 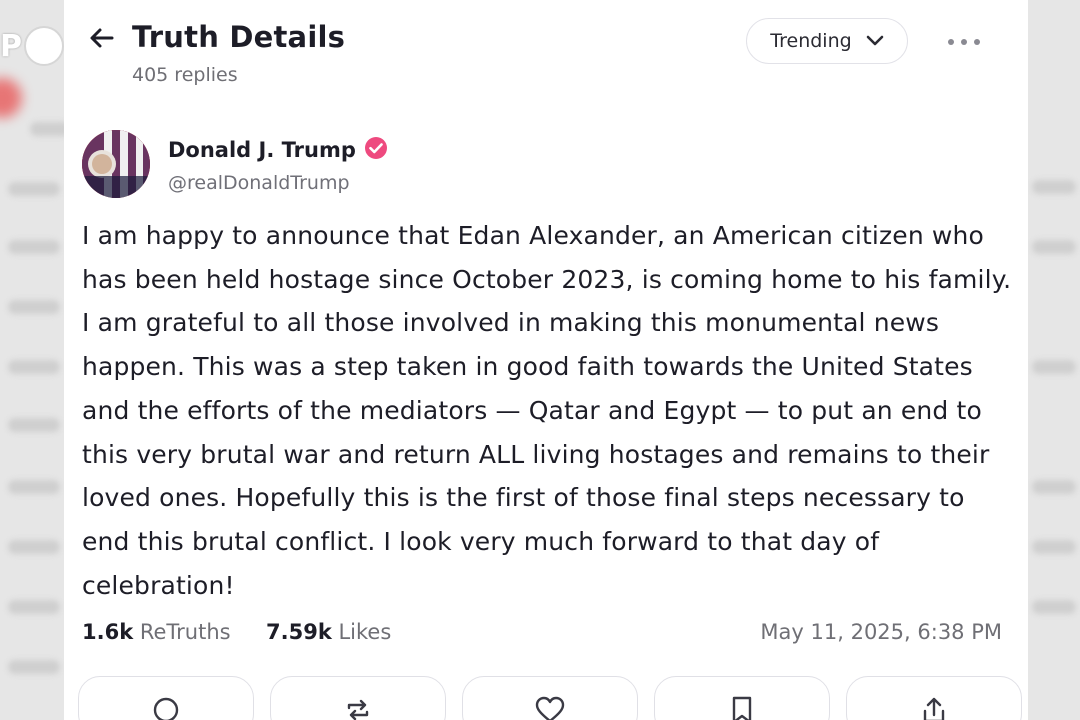 I want to click on action-bar, so click(x=550, y=698).